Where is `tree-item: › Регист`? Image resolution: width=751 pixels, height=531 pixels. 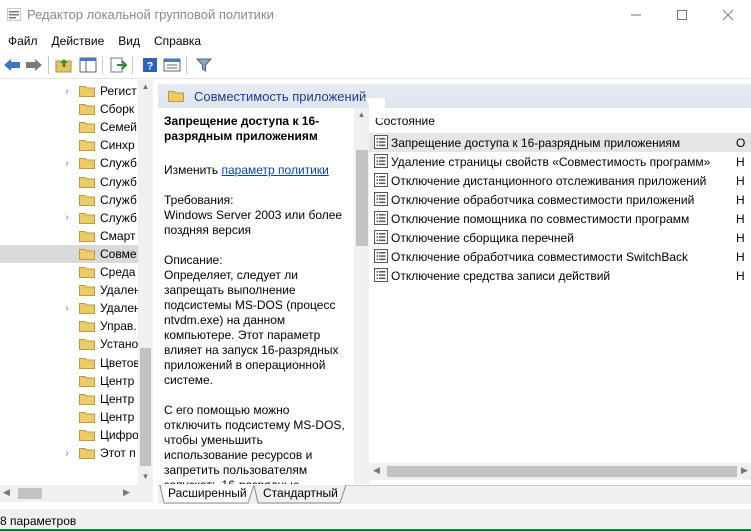 tree-item: › Регист is located at coordinates (69, 91).